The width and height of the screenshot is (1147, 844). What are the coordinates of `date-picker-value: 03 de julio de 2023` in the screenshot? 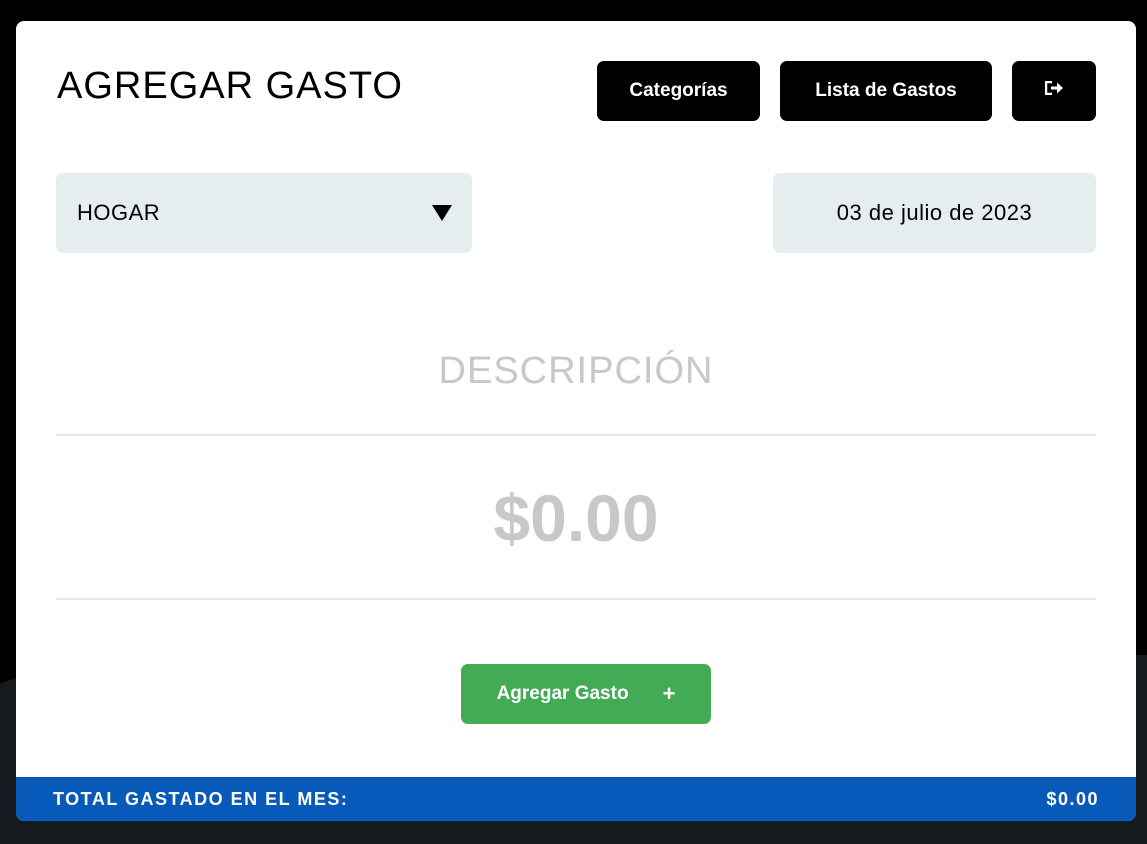 It's located at (934, 212).